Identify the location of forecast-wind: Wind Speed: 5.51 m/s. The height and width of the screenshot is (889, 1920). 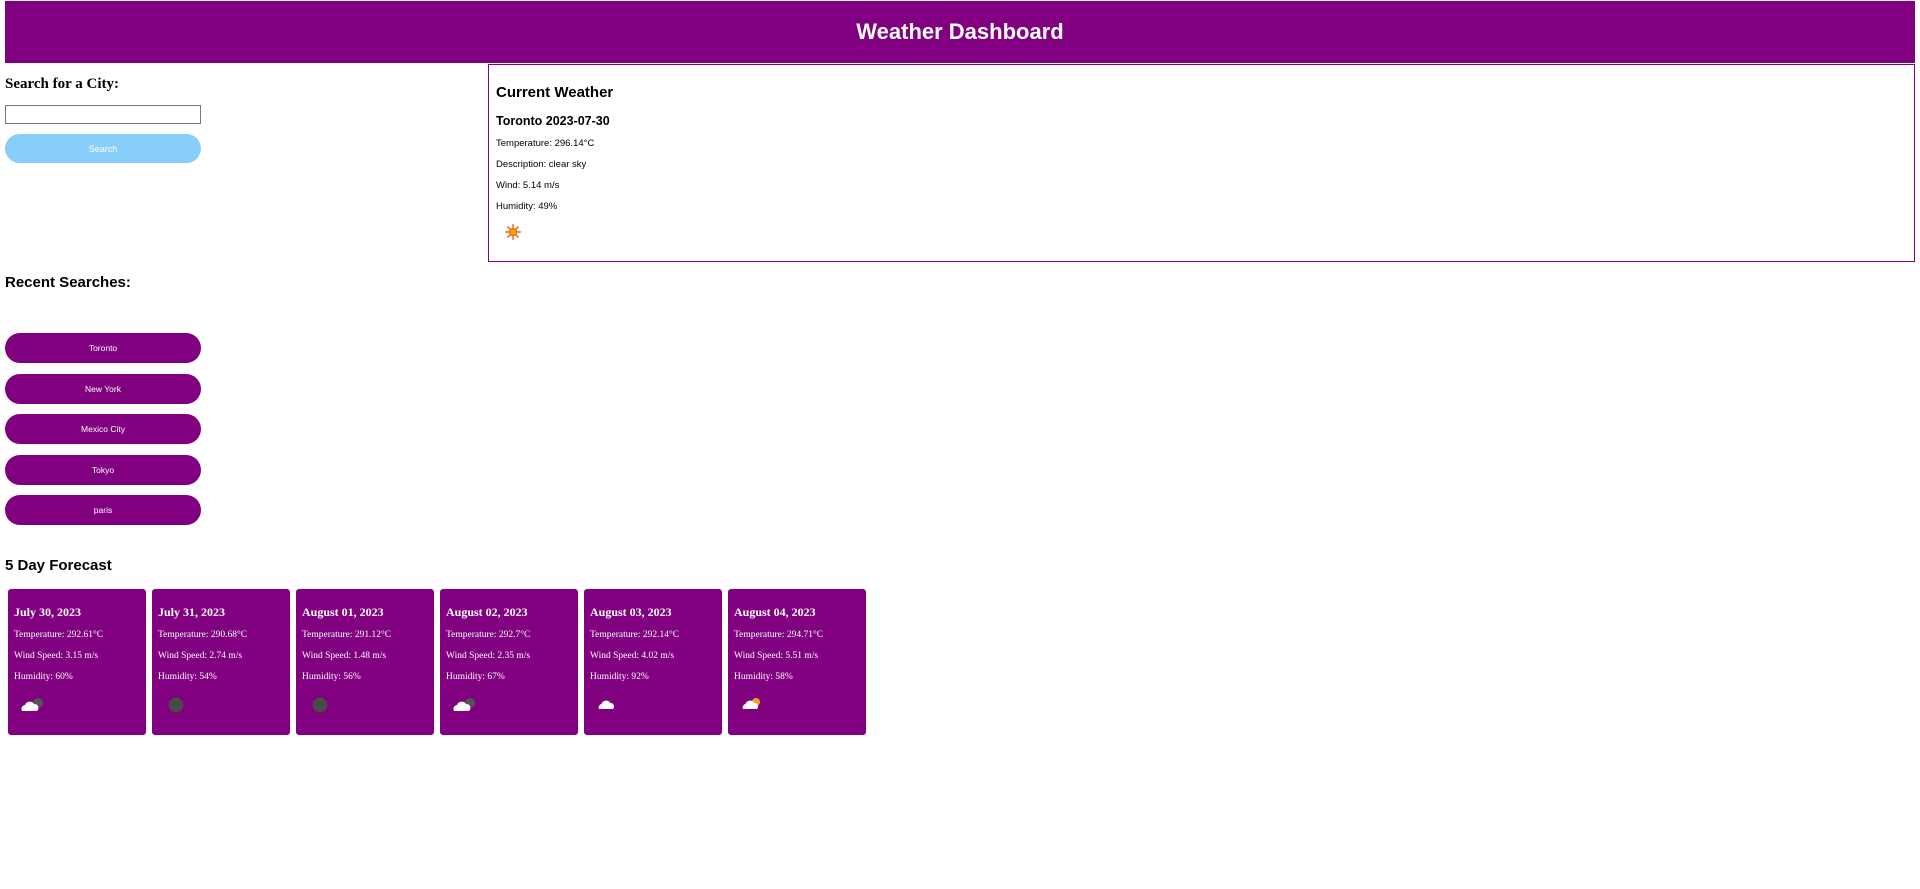
(776, 656).